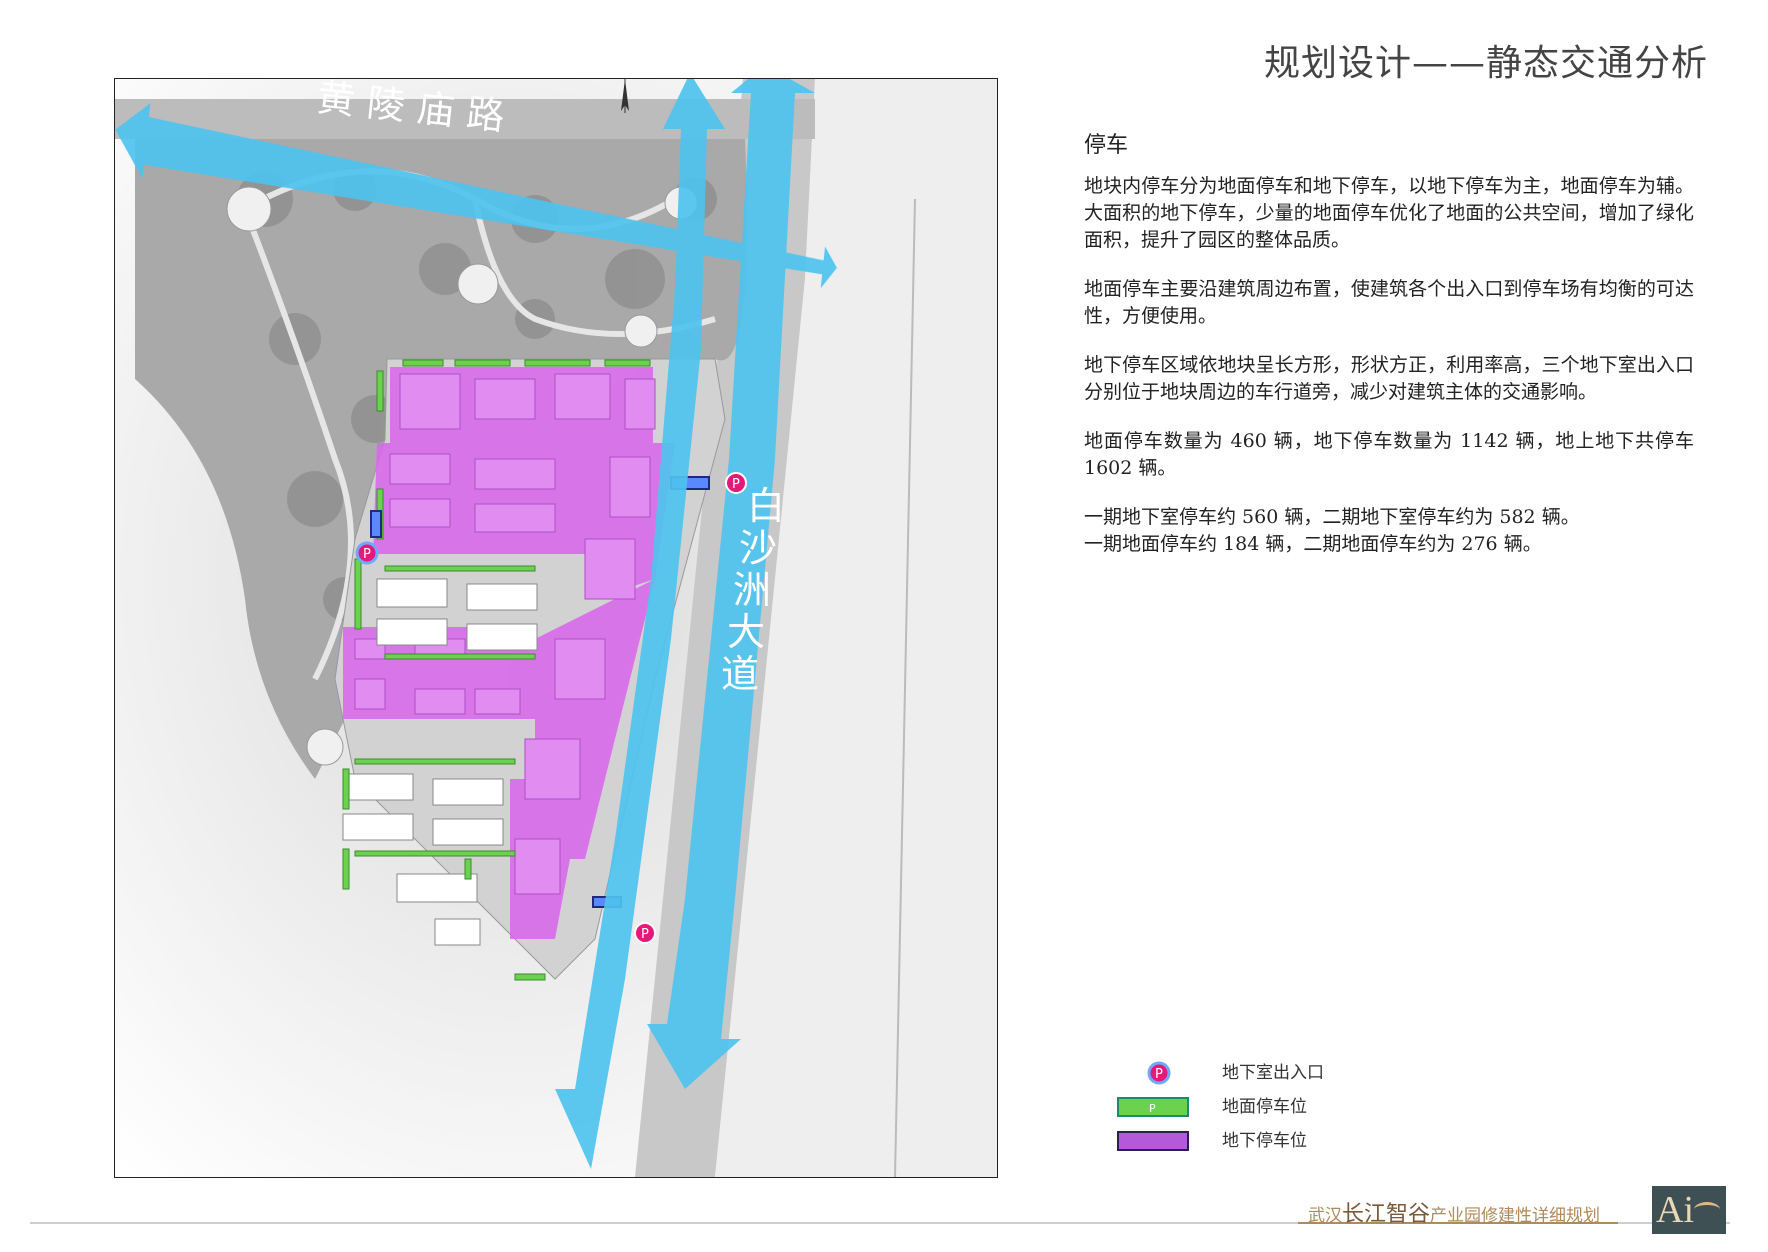  Describe the element at coordinates (1273, 1073) in the screenshot. I see `legend-label: 地下室出入口` at that location.